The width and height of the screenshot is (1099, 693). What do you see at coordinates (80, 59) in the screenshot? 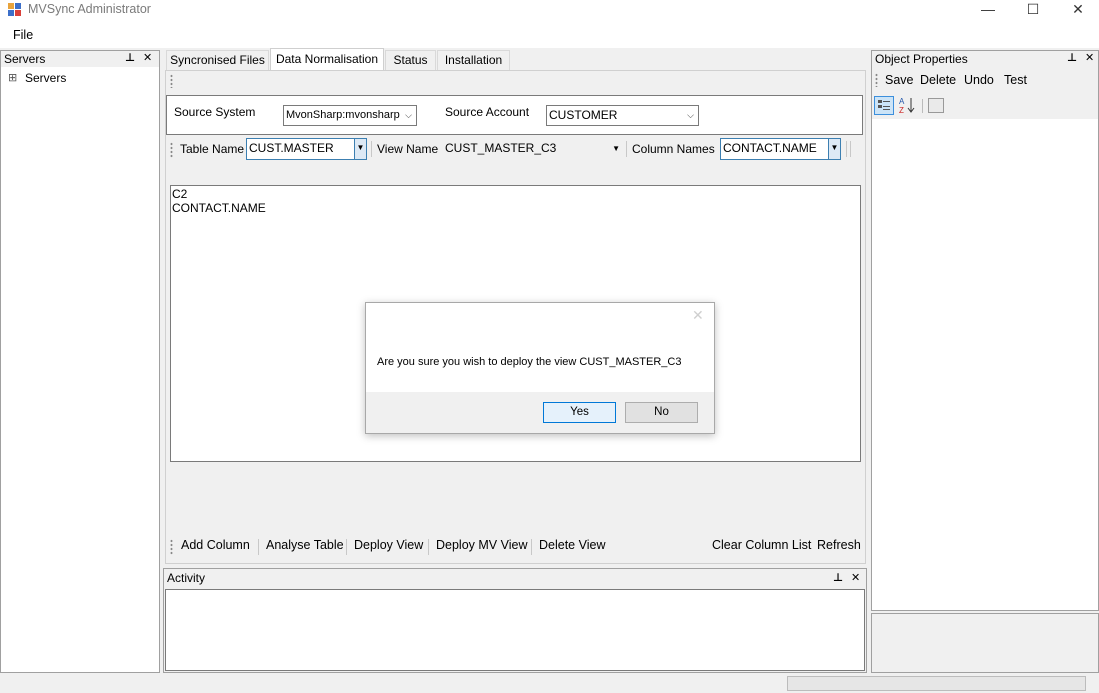
I see `servers-panel-header: Servers` at bounding box center [80, 59].